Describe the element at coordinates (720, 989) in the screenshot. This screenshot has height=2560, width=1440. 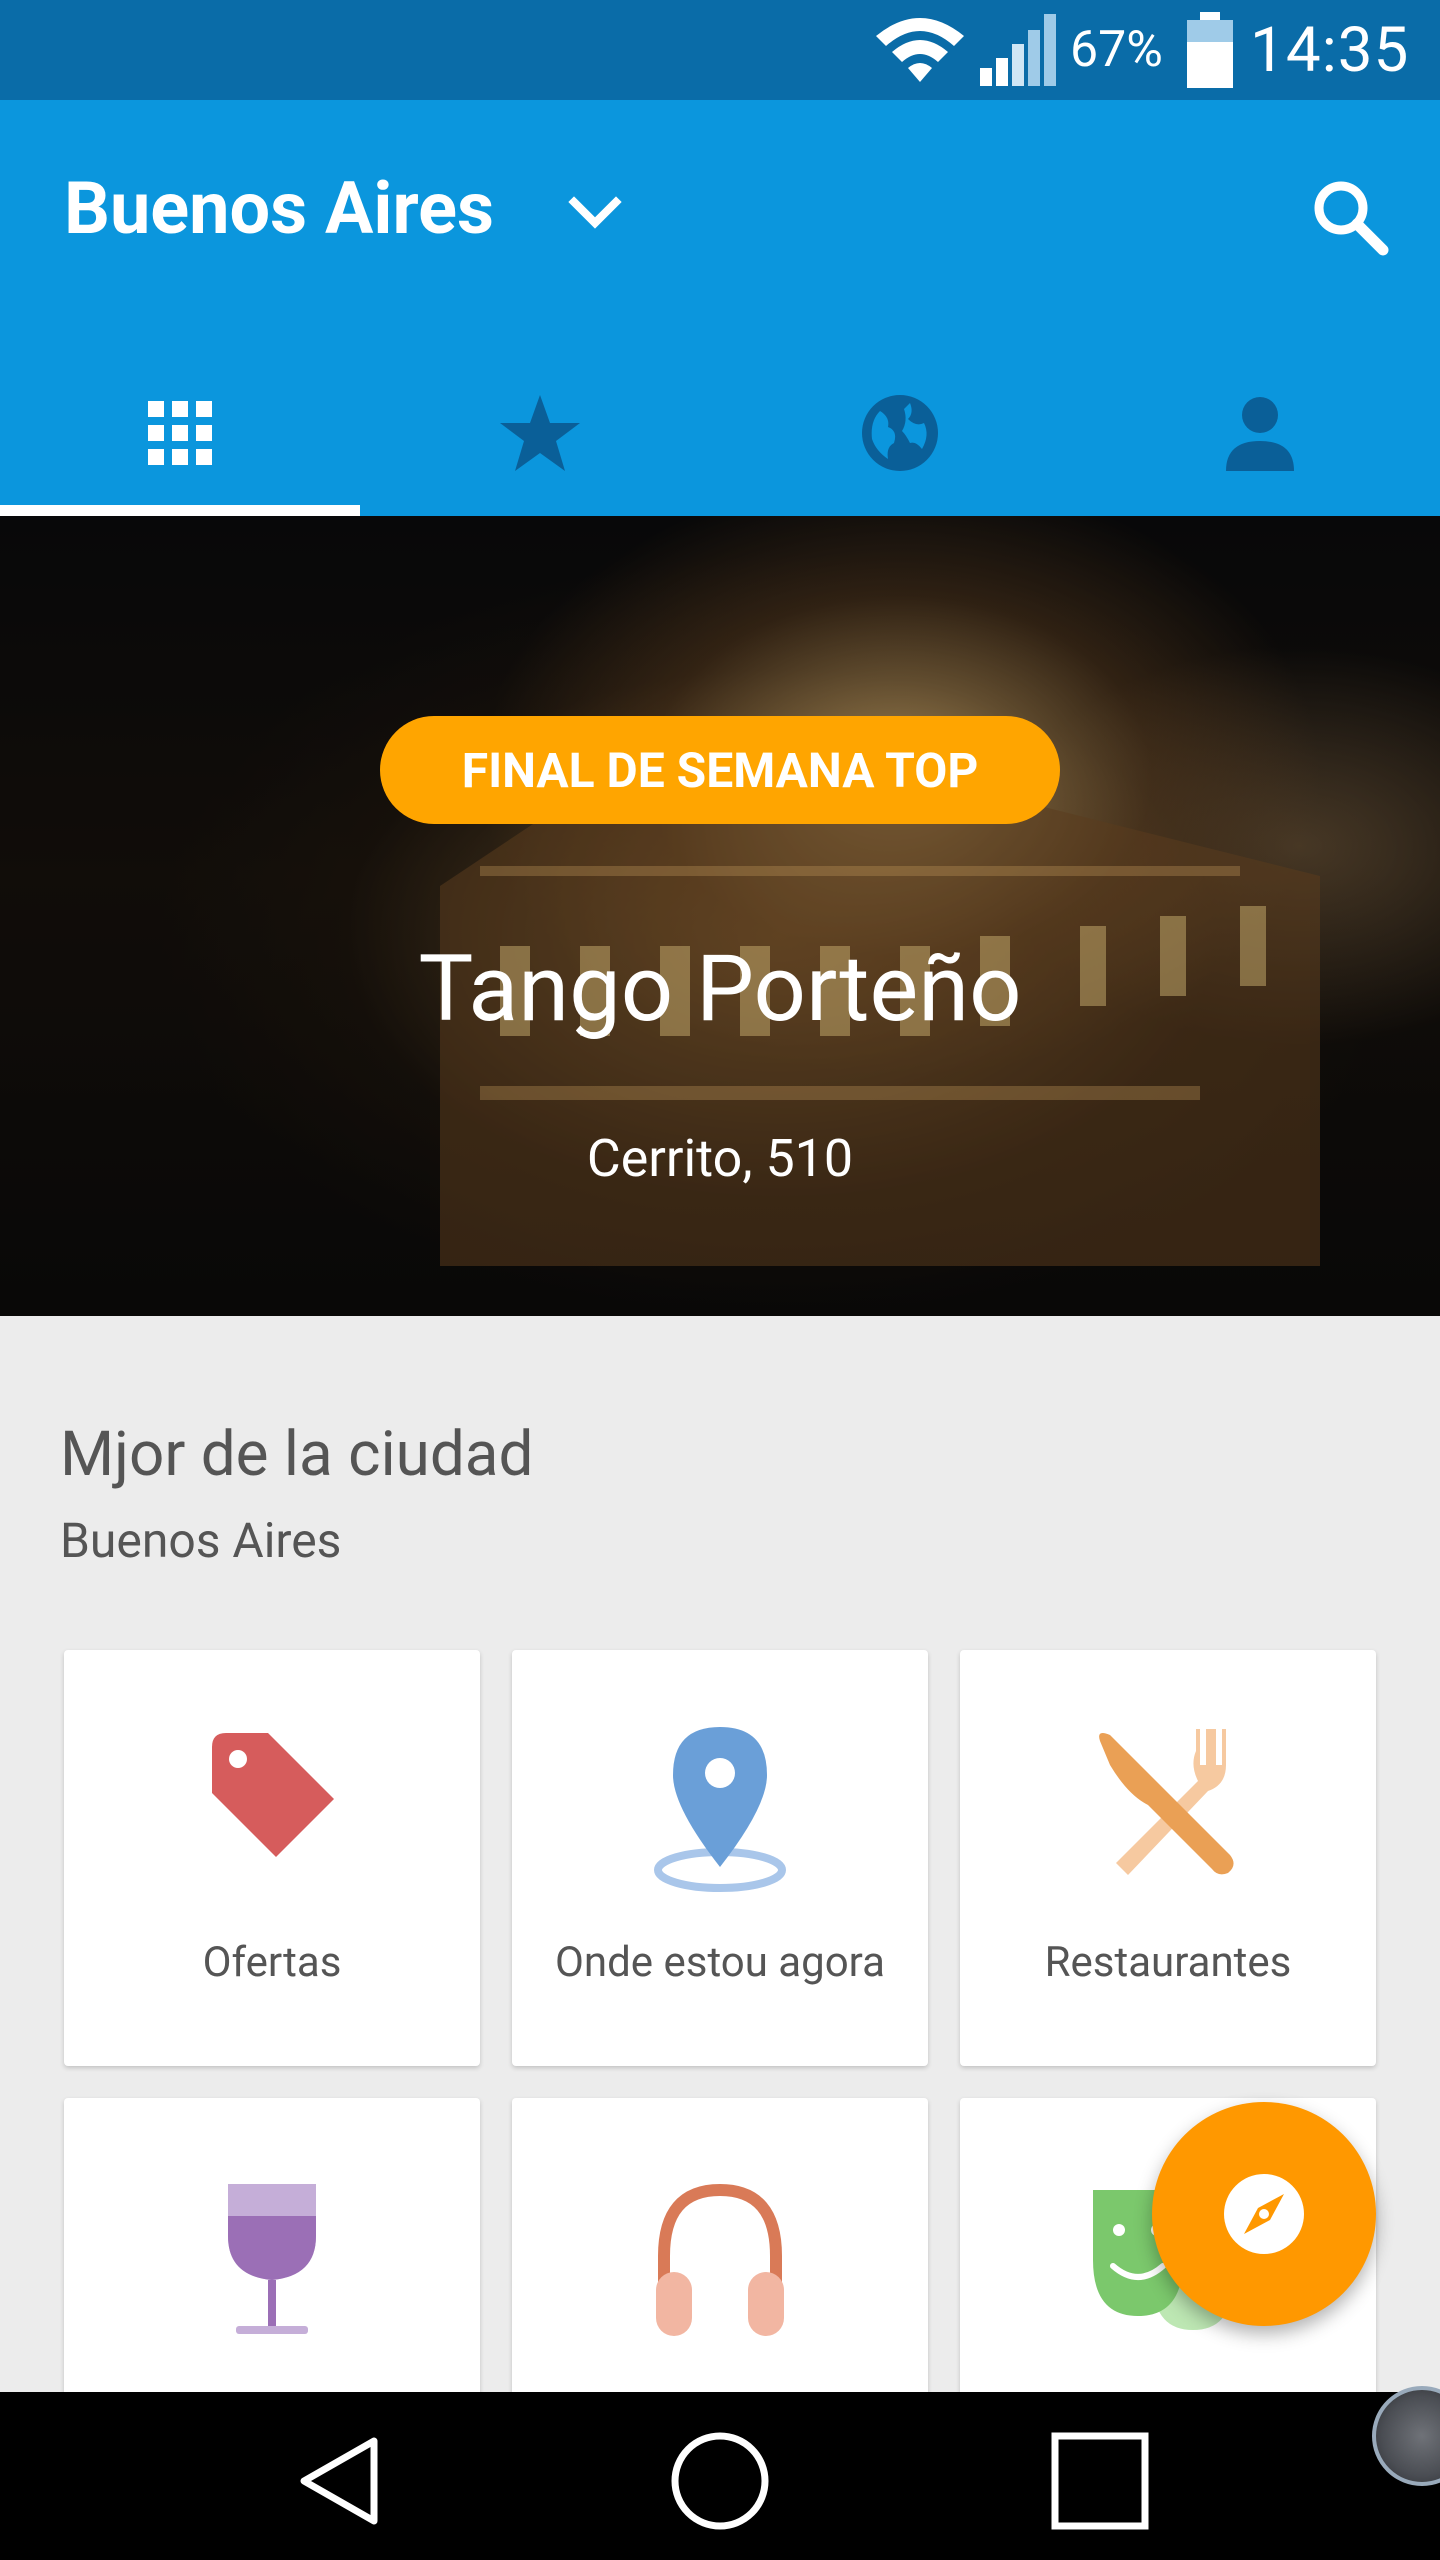
I see `featured-title: Tango Porteño` at that location.